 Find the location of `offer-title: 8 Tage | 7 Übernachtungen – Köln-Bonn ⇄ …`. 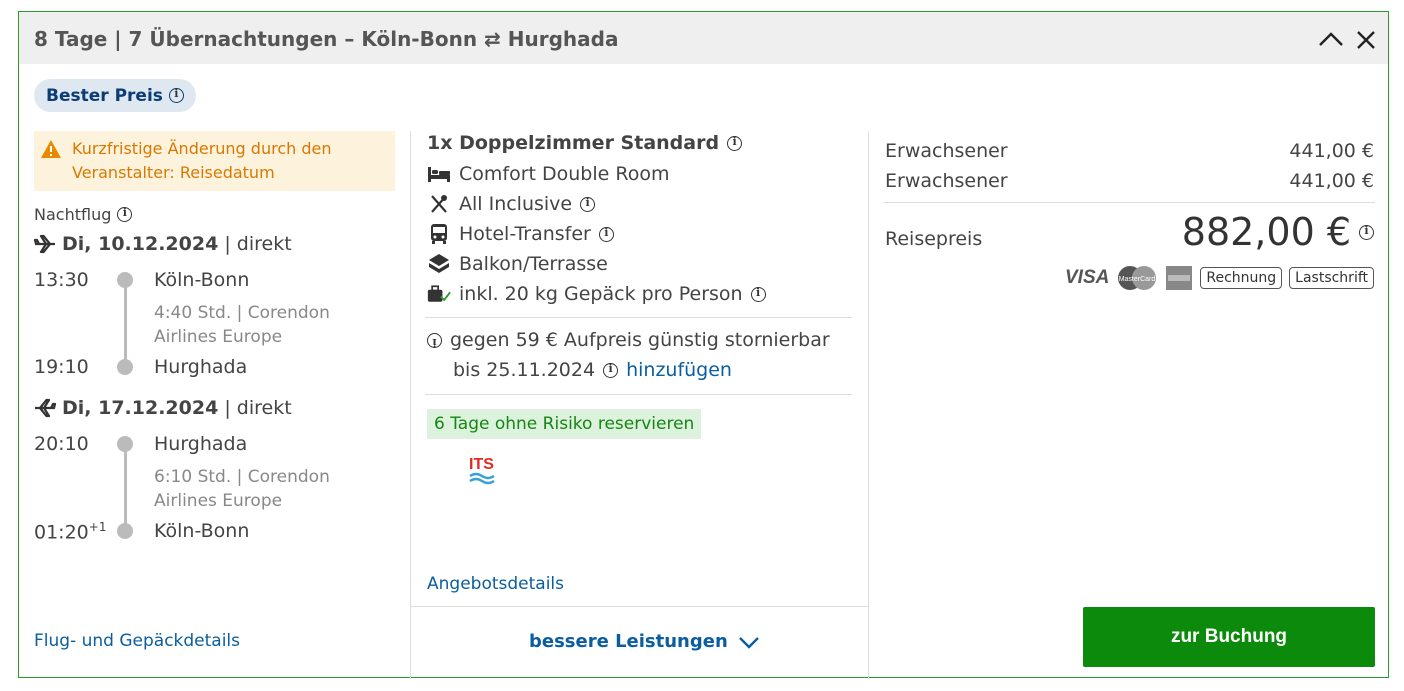

offer-title: 8 Tage | 7 Übernachtungen – Köln-Bonn ⇄ … is located at coordinates (326, 39).